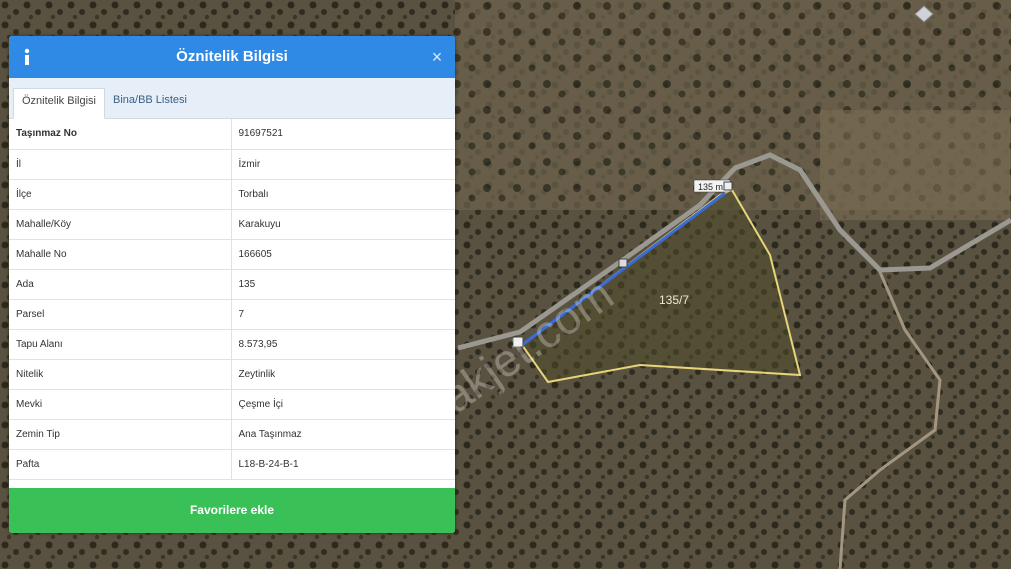 This screenshot has height=569, width=1011. I want to click on table-row: Tapu Alanı 8.573,95, so click(232, 344).